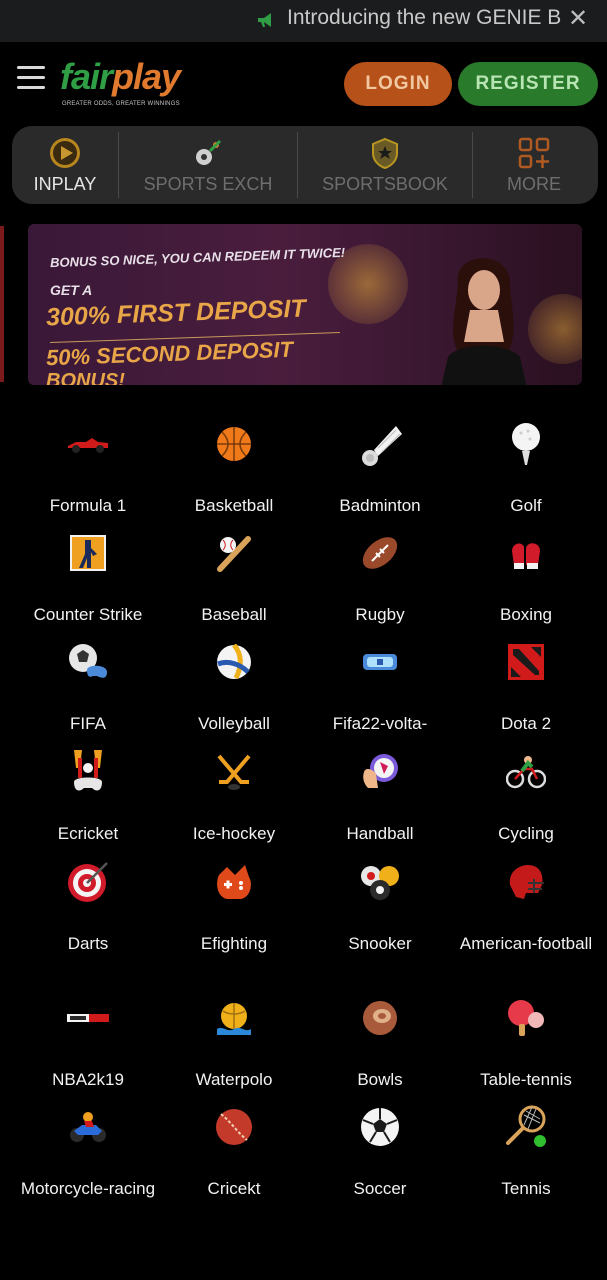 Image resolution: width=607 pixels, height=1280 pixels. I want to click on sport-name: Cycling, so click(526, 833).